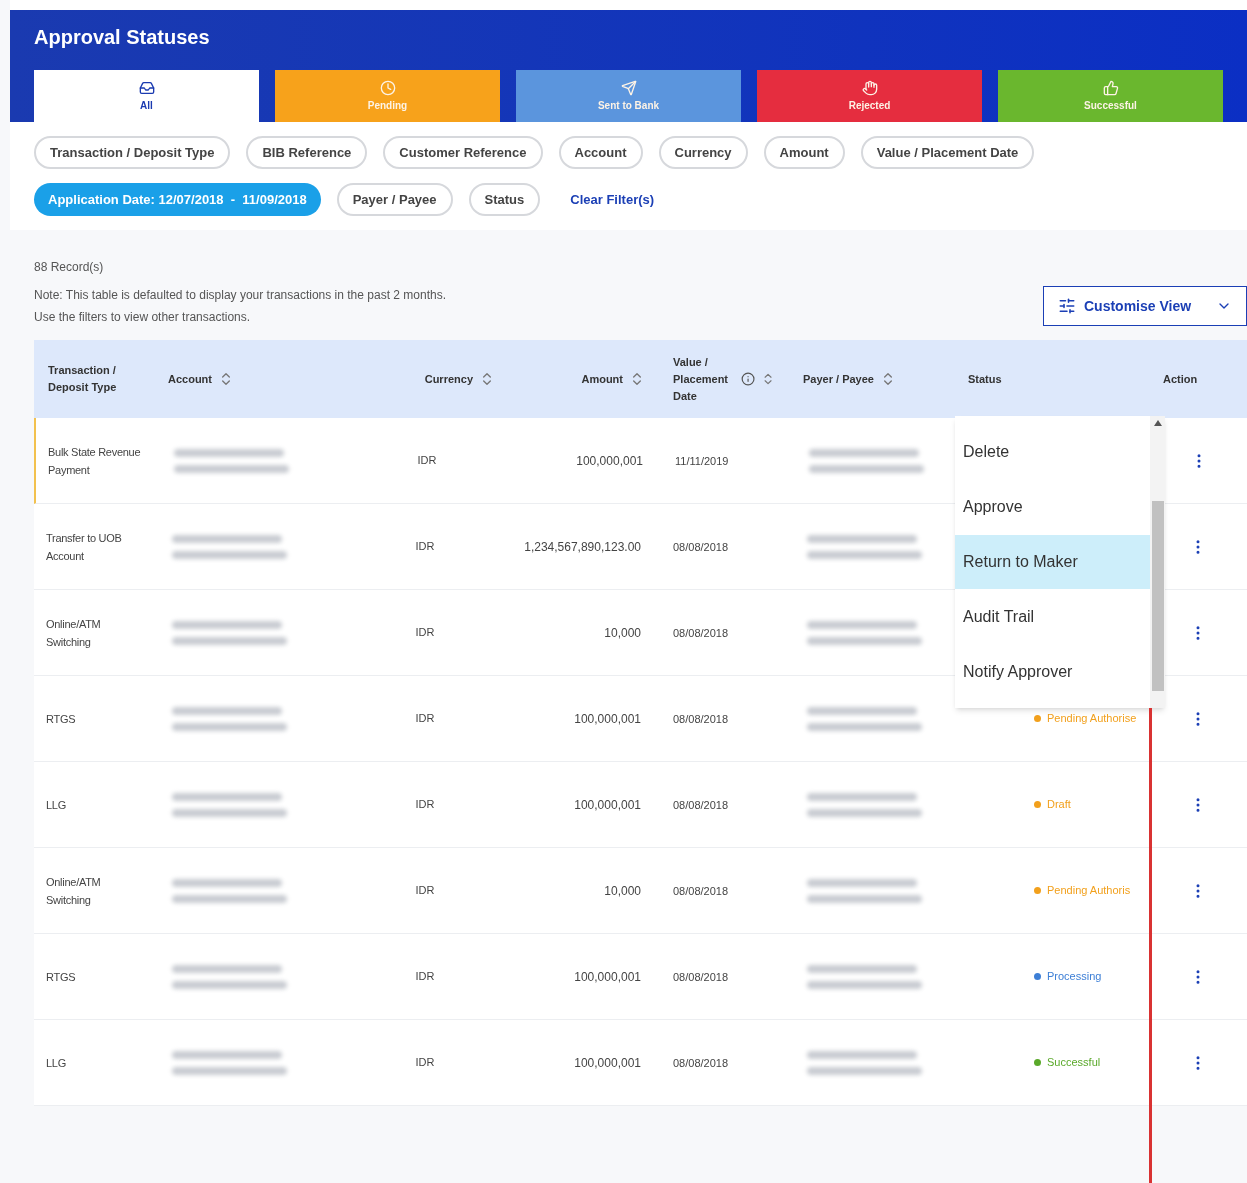  Describe the element at coordinates (1092, 719) in the screenshot. I see `status-label: Pending Authorise` at that location.